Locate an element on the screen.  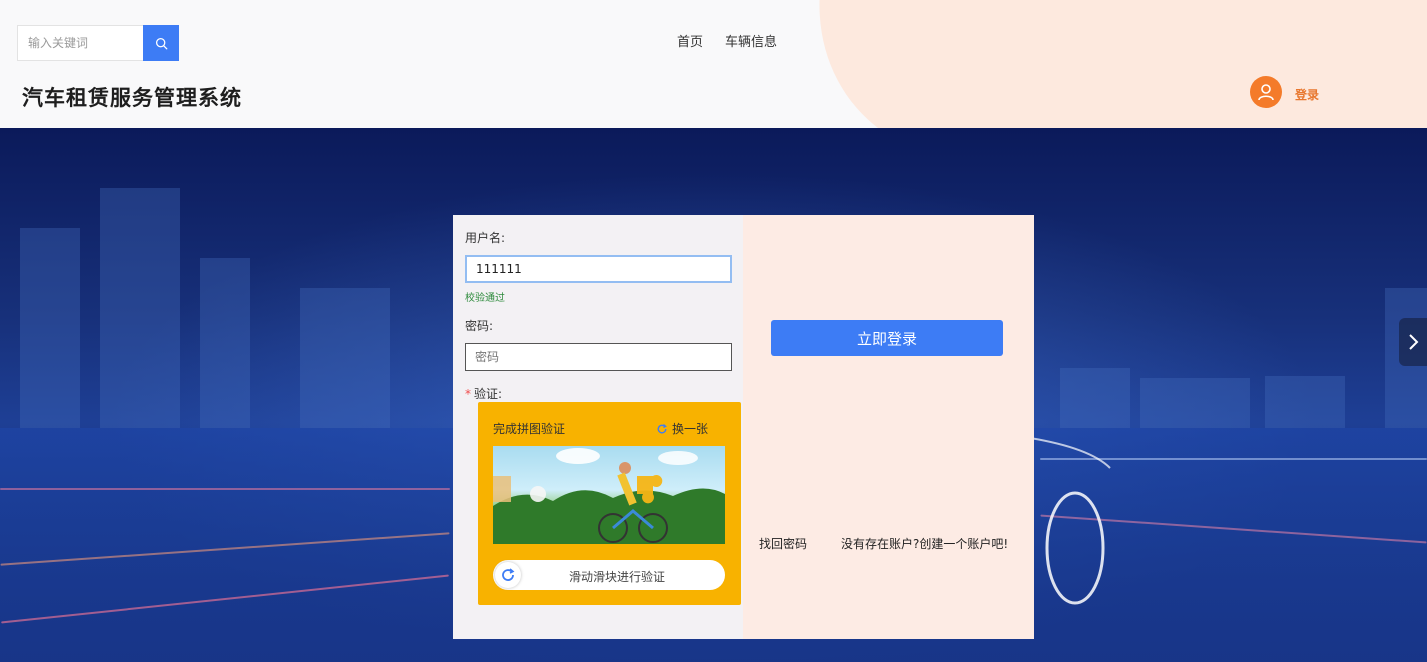
search-icon is located at coordinates (161, 43).